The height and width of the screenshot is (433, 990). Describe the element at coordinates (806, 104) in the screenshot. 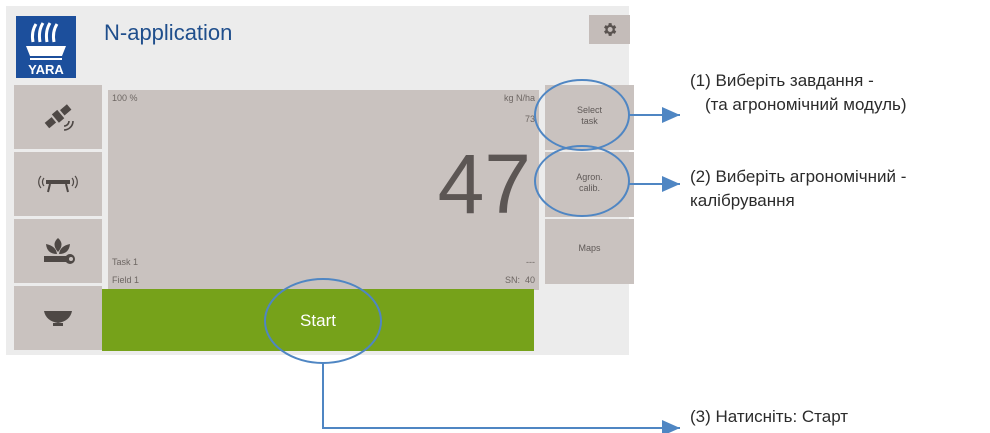

I see `annotation-1-line2: (та агрономічний модуль)` at that location.